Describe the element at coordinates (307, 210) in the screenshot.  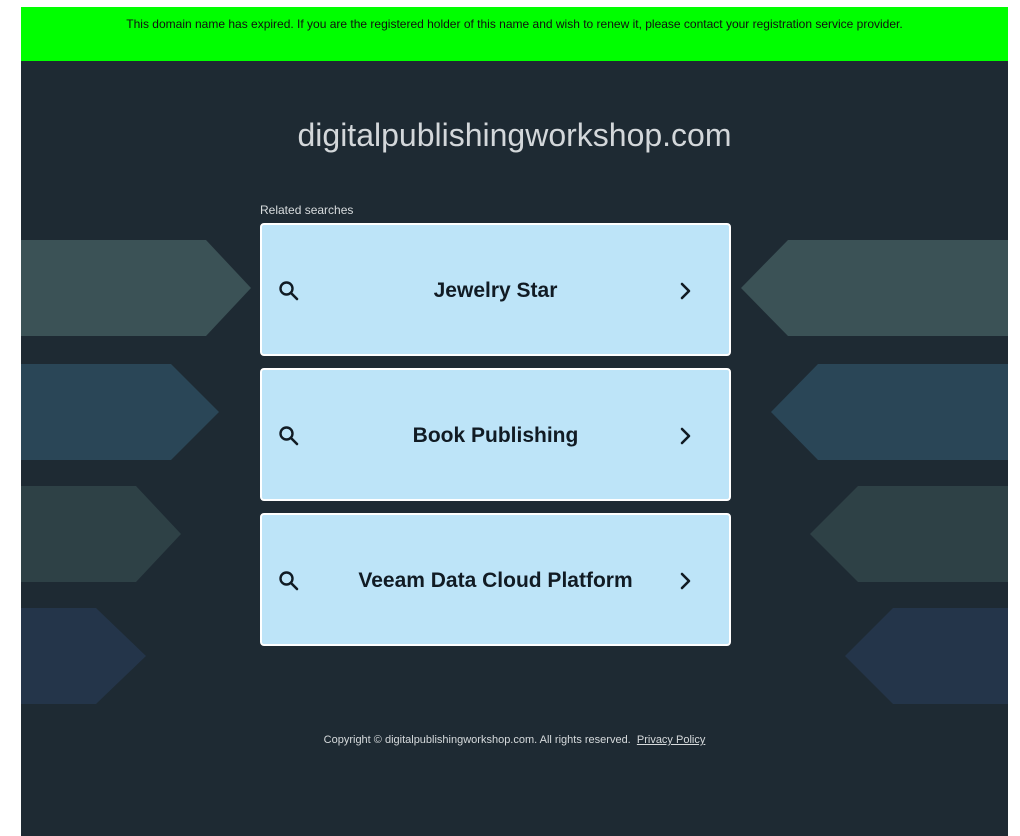
I see `related-searches-label: Related searches` at that location.